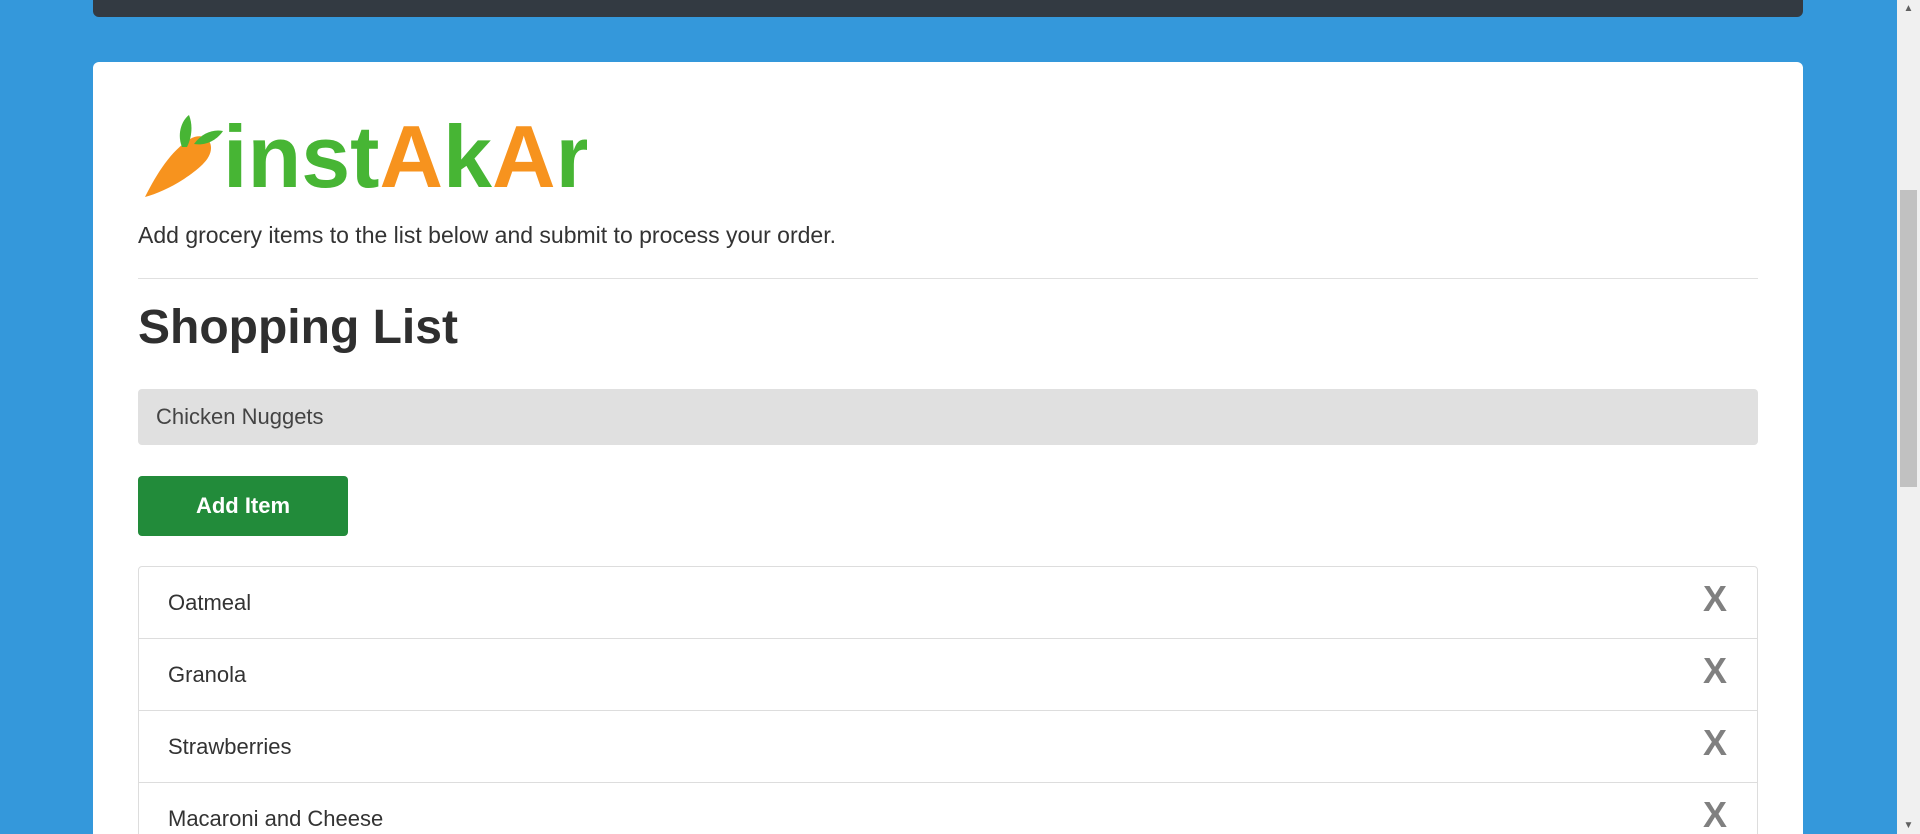 The image size is (1920, 834). Describe the element at coordinates (243, 506) in the screenshot. I see `add-item-button: Add Item` at that location.